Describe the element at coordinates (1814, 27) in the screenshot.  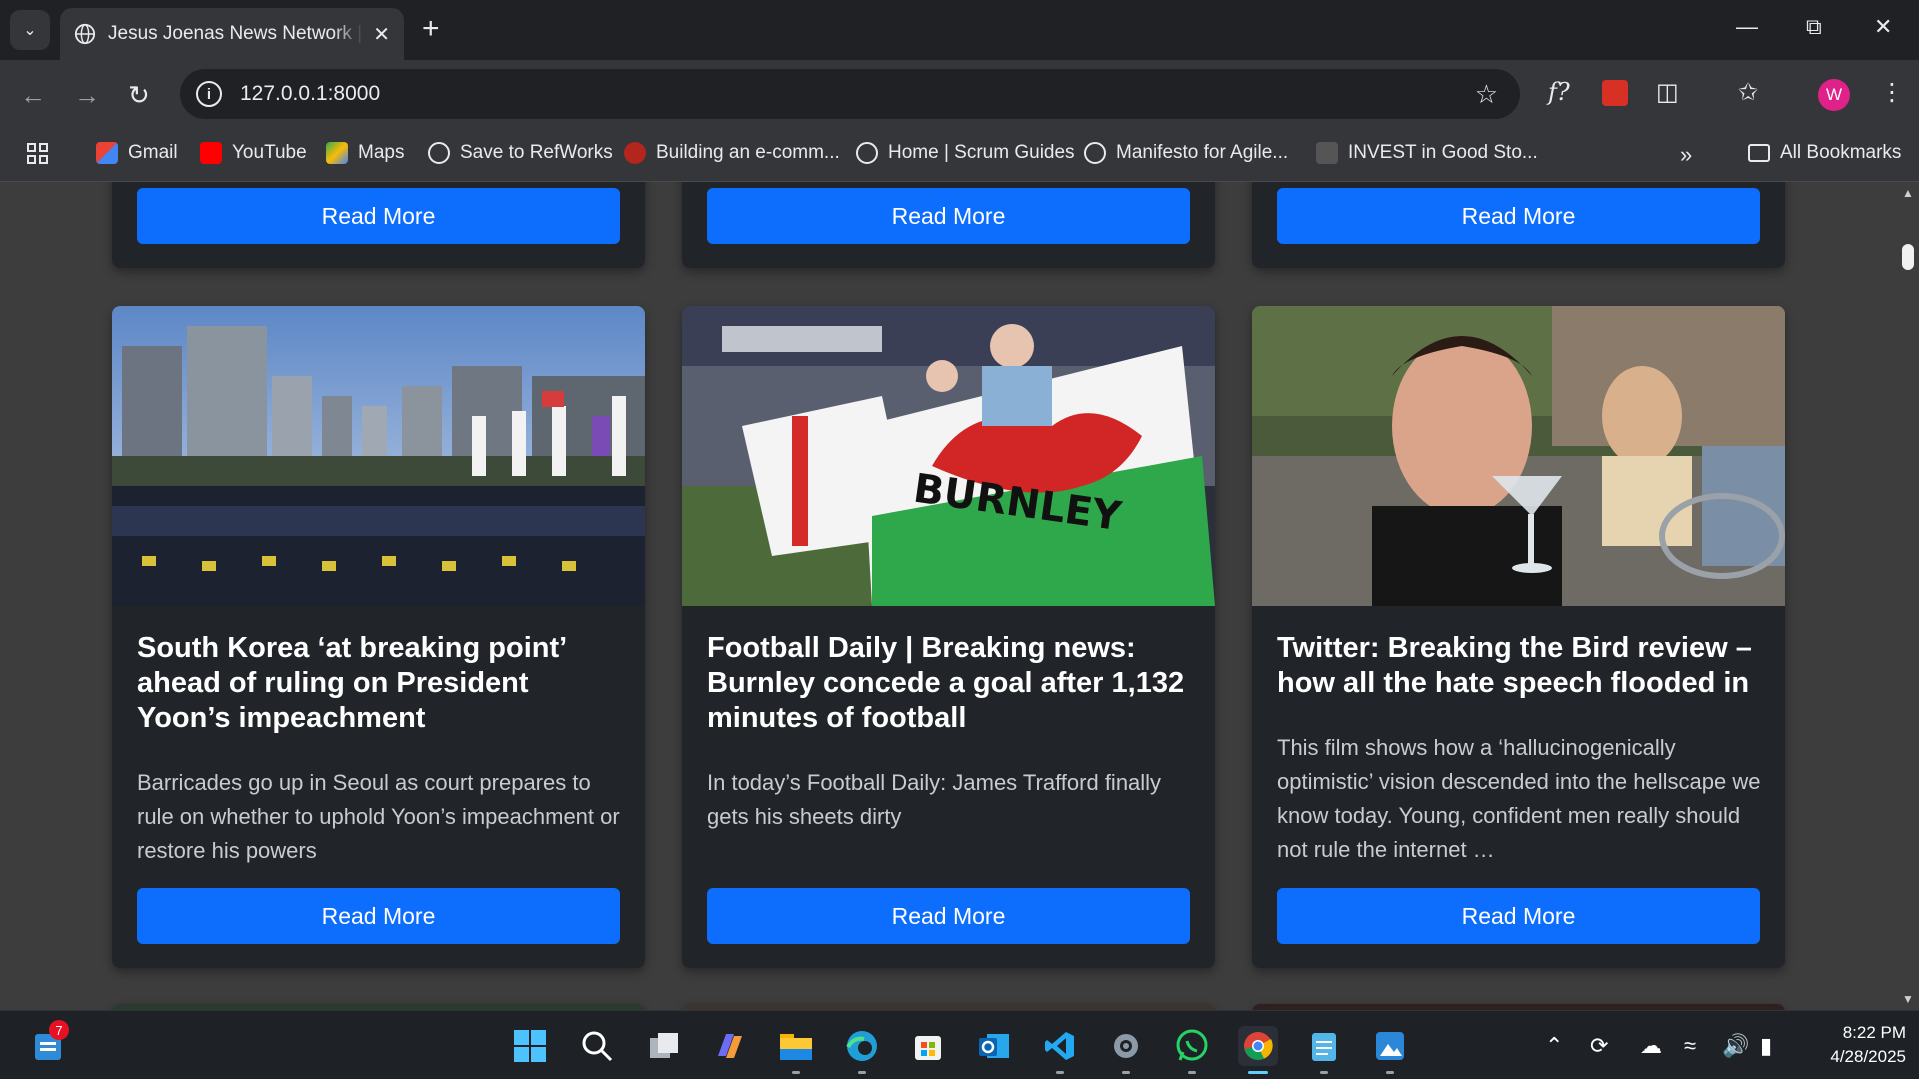
I see `restore-button: ⧉` at that location.